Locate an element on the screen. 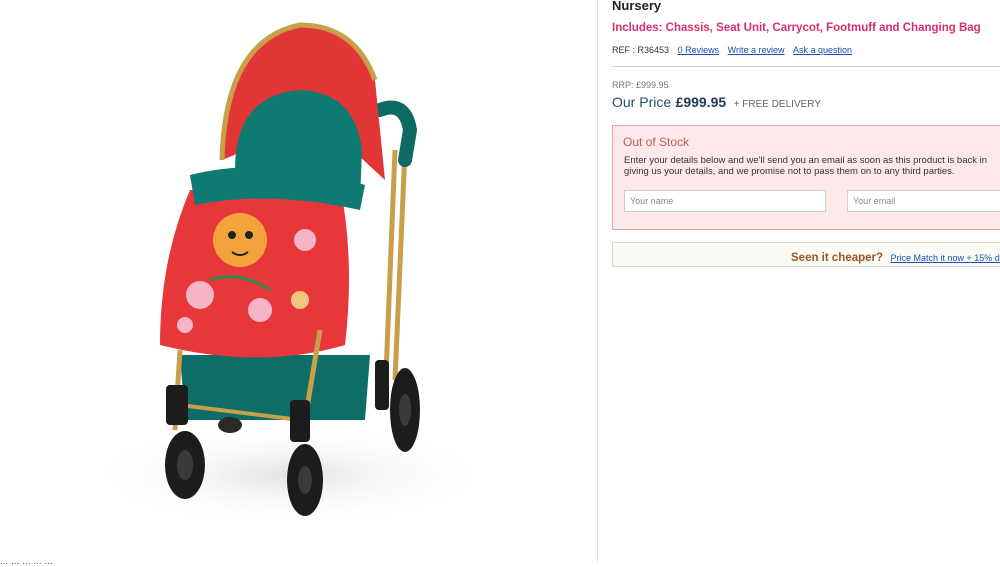 The width and height of the screenshot is (1000, 567). email-input is located at coordinates (923, 201).